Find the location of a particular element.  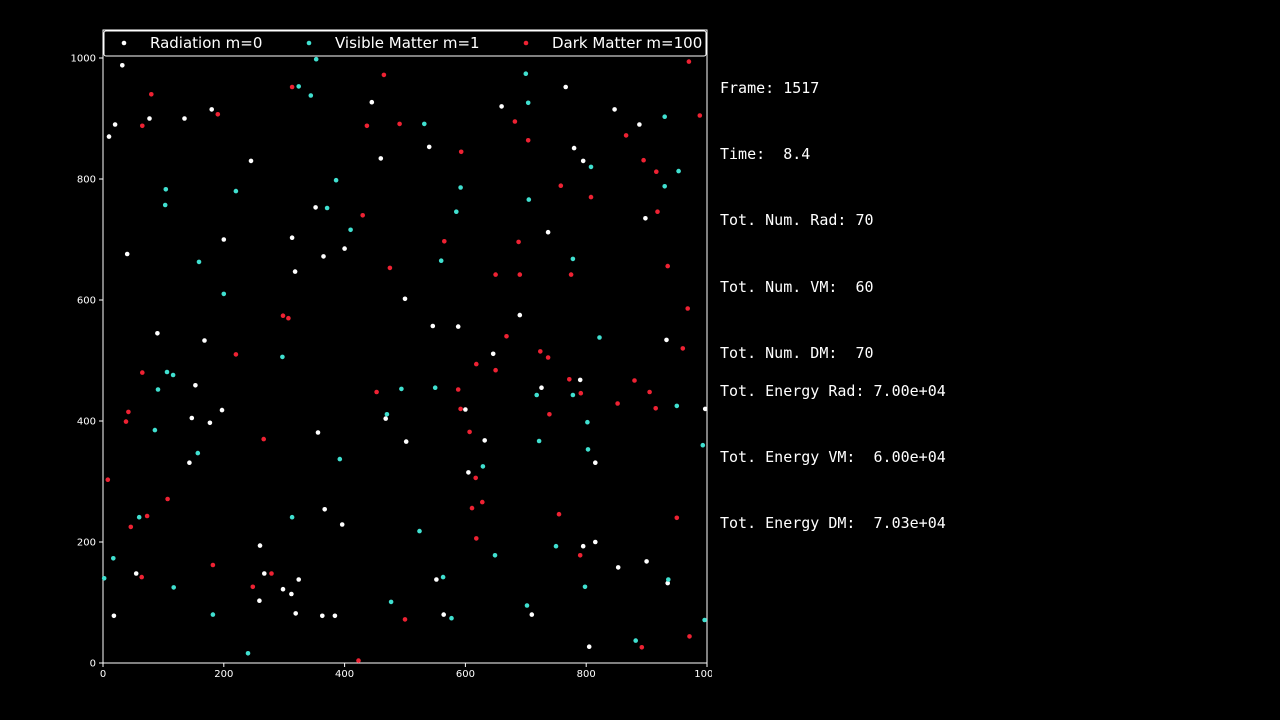

visible-matter-energy: Tot. Energy VM: 6.00e+04 is located at coordinates (833, 457).